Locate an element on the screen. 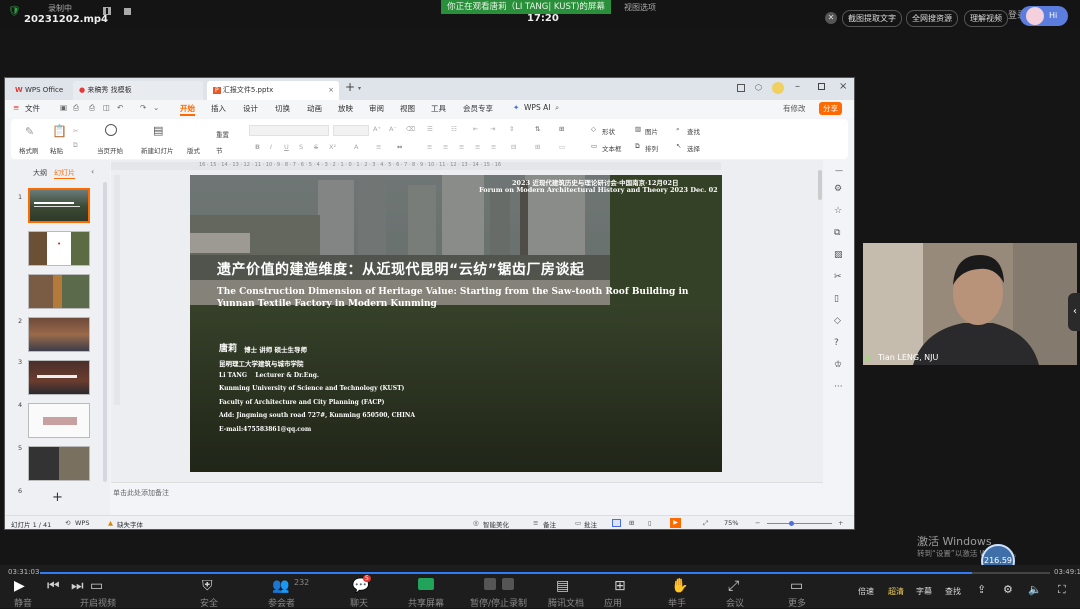  align-left-icon: ≡ is located at coordinates (429, 147).